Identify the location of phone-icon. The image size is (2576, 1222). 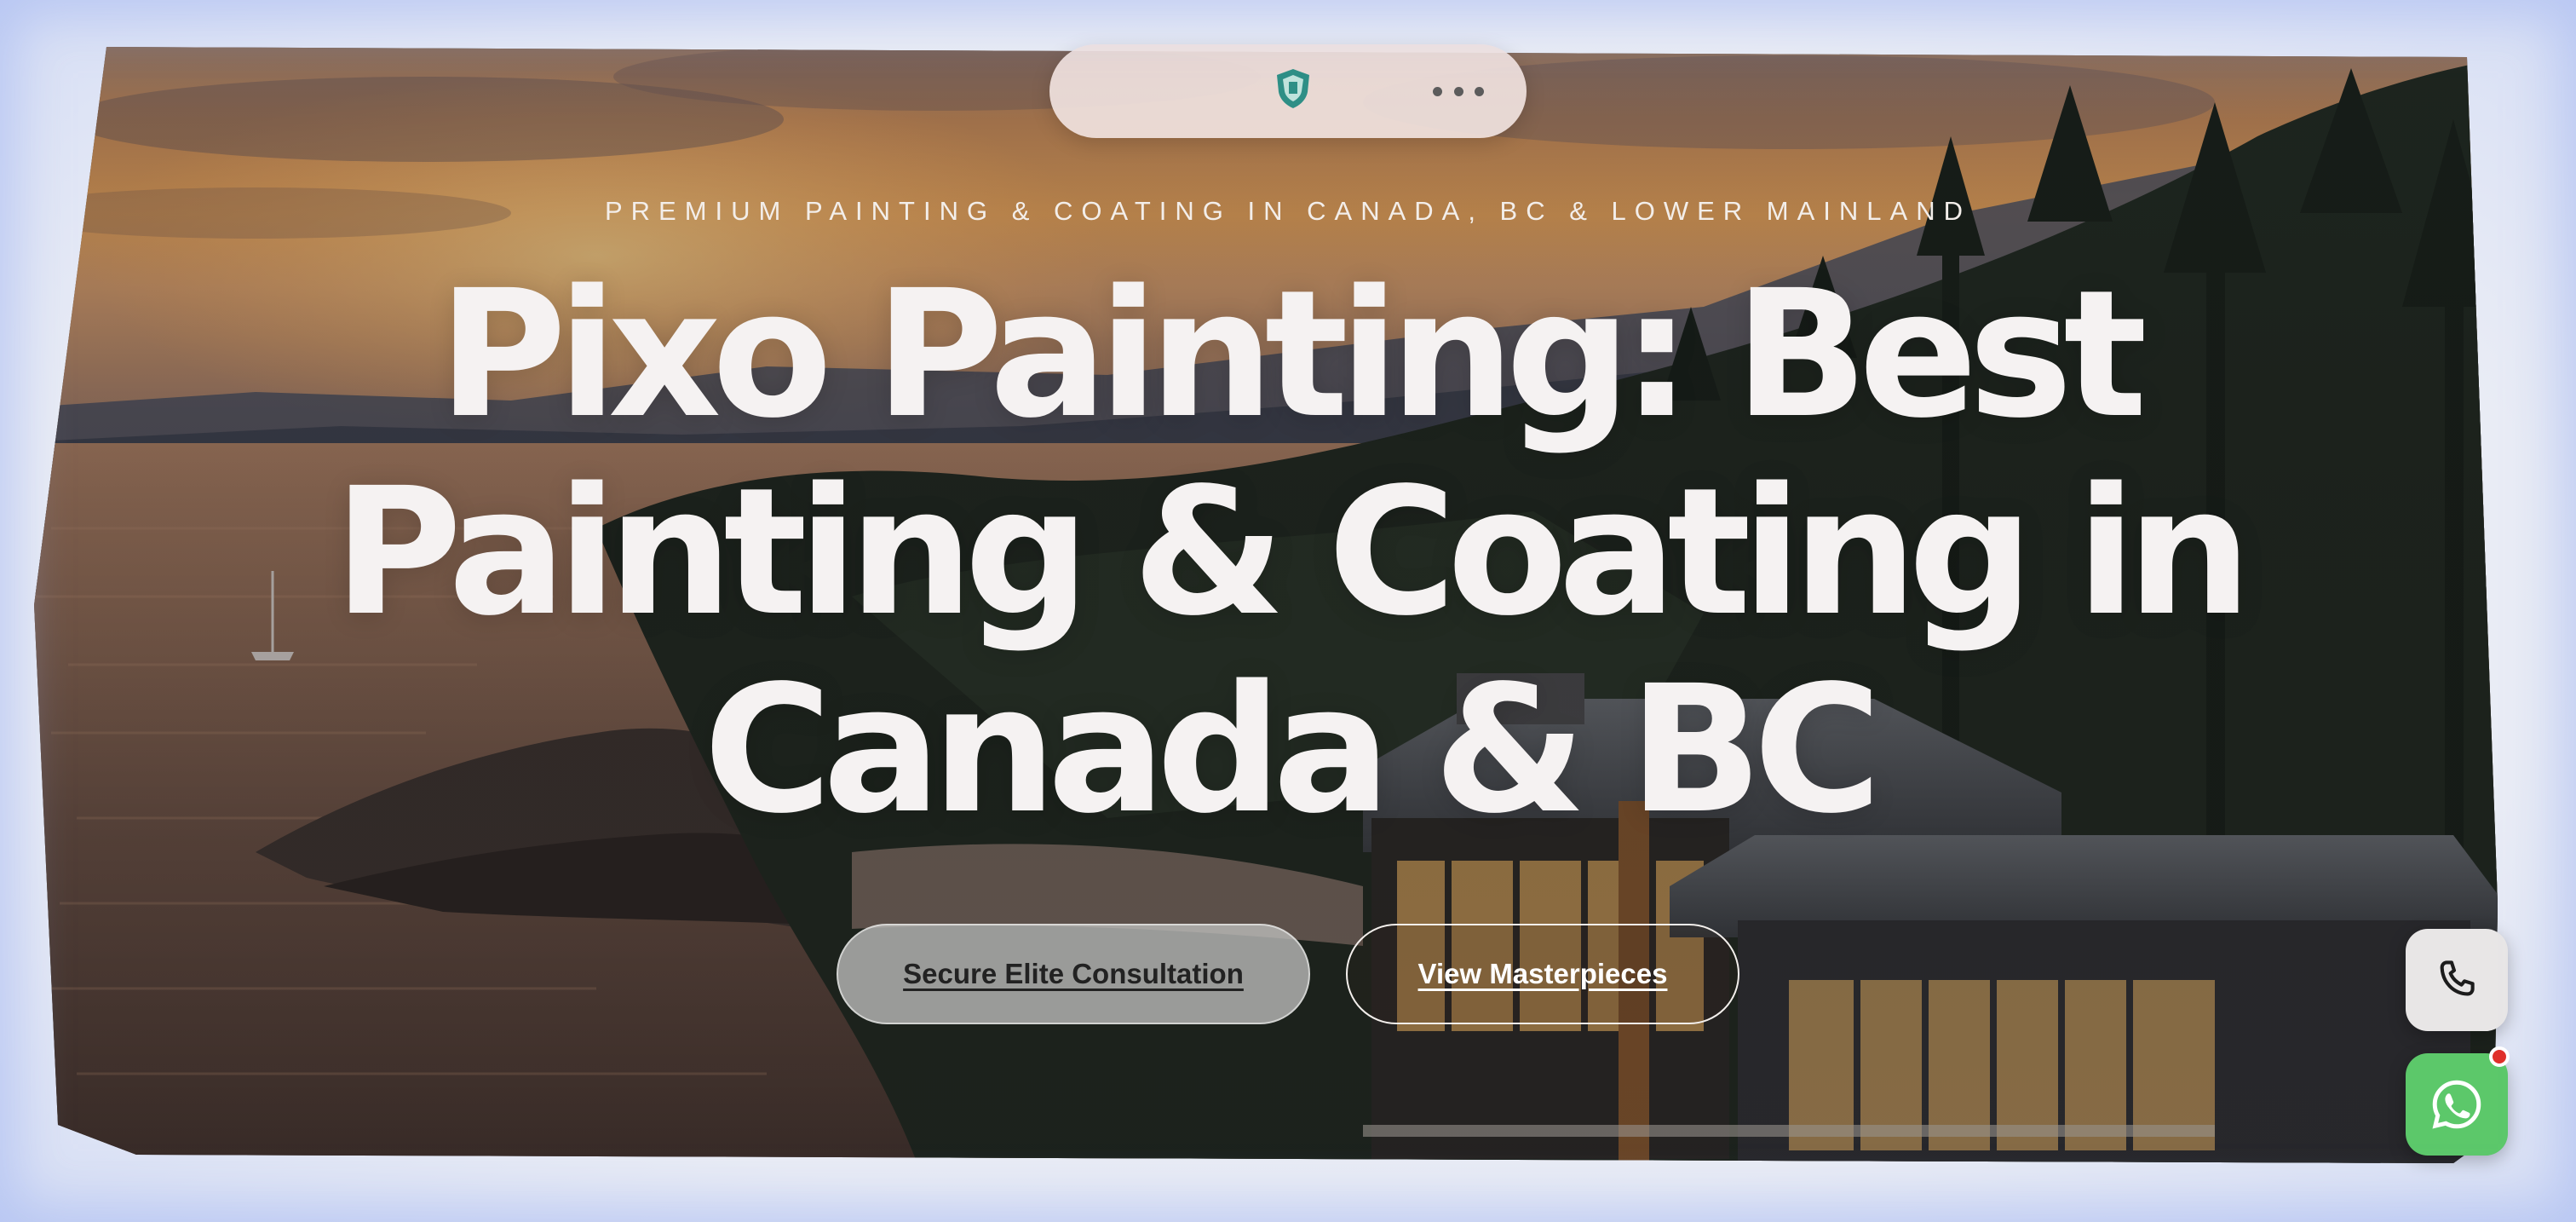
(2458, 978).